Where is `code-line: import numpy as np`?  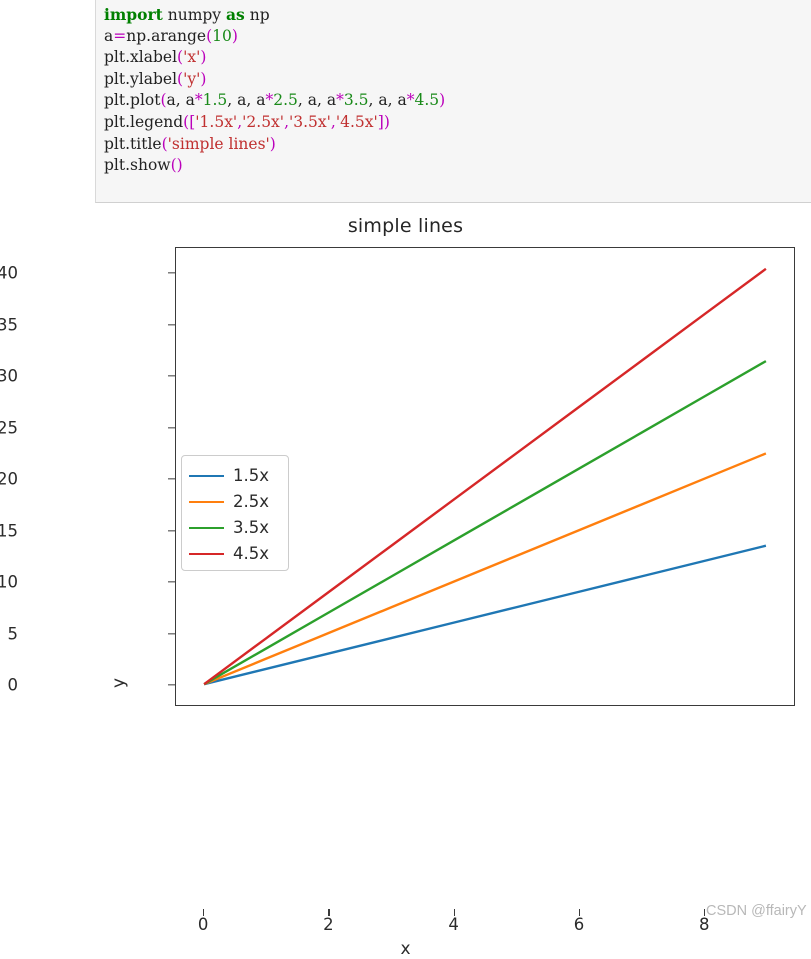
code-line: import numpy as np is located at coordinates (457, 15).